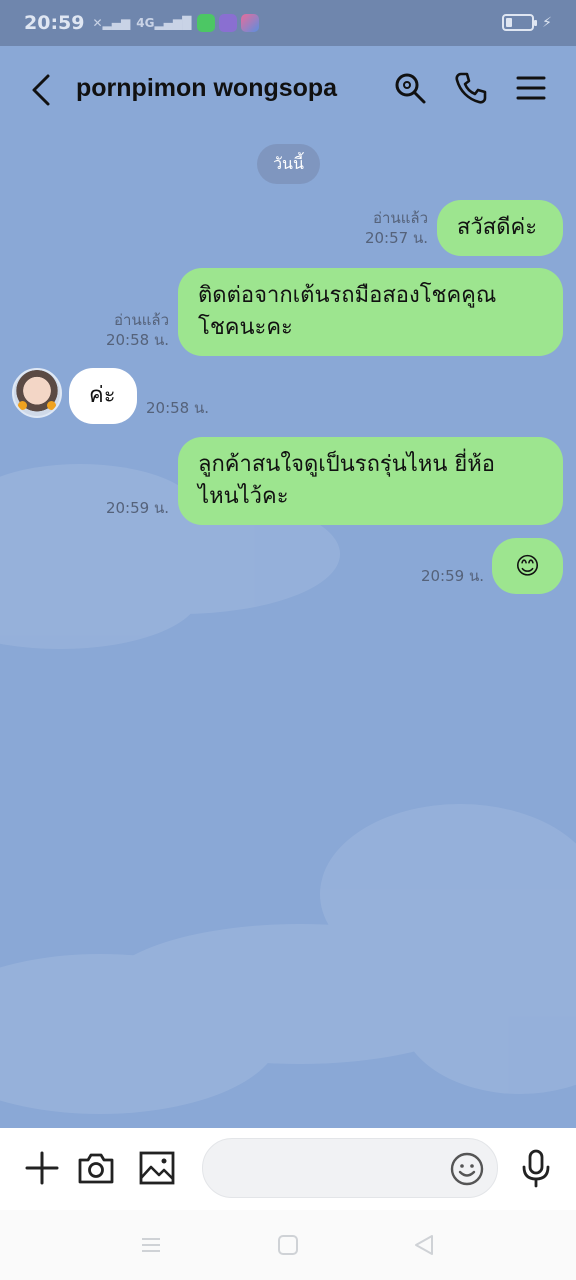  What do you see at coordinates (471, 88) in the screenshot?
I see `phone-icon` at bounding box center [471, 88].